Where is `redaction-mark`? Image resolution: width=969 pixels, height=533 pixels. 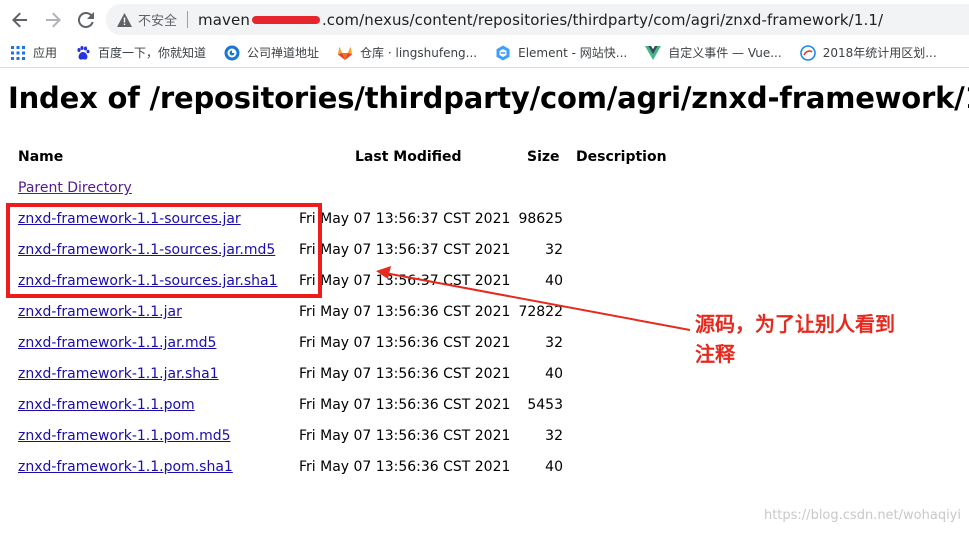
redaction-mark is located at coordinates (285, 20).